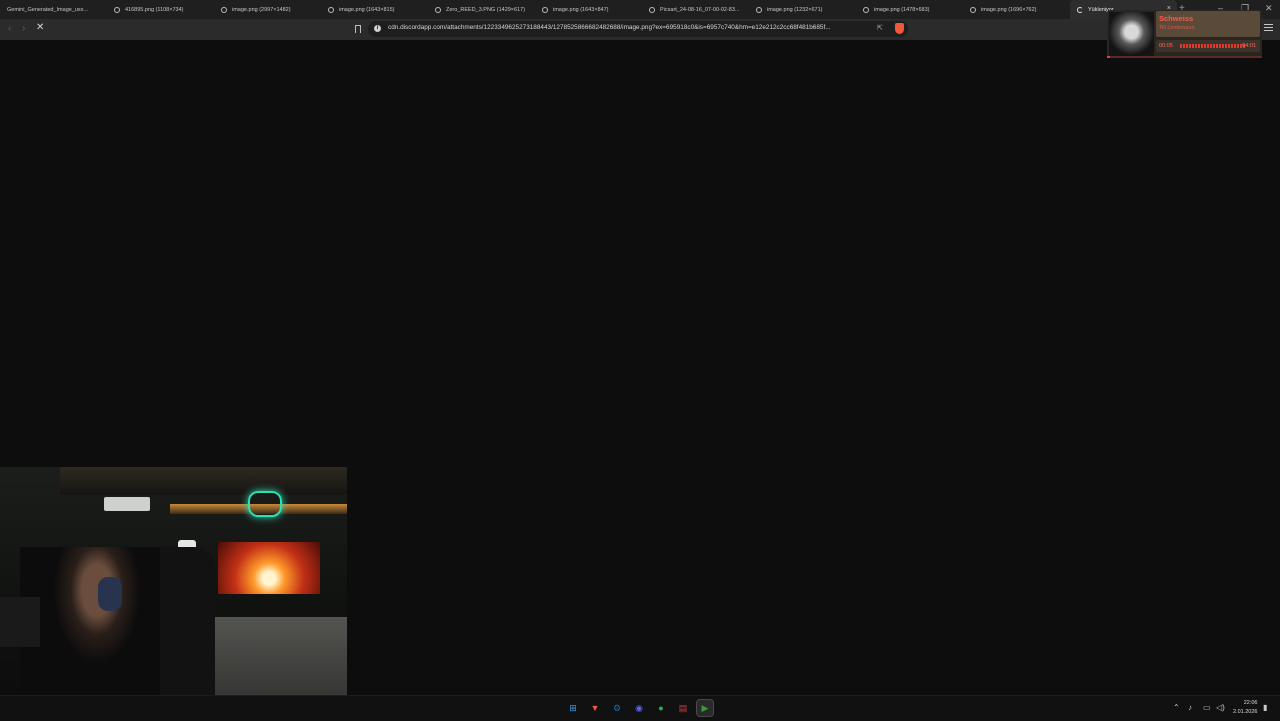  What do you see at coordinates (1177, 28) in the screenshot?
I see `track-artist: Till Lindemann` at bounding box center [1177, 28].